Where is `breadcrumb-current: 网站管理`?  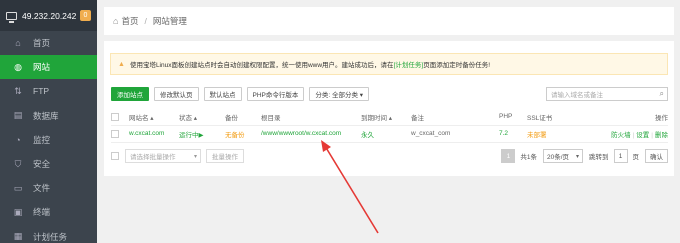 breadcrumb-current: 网站管理 is located at coordinates (169, 21).